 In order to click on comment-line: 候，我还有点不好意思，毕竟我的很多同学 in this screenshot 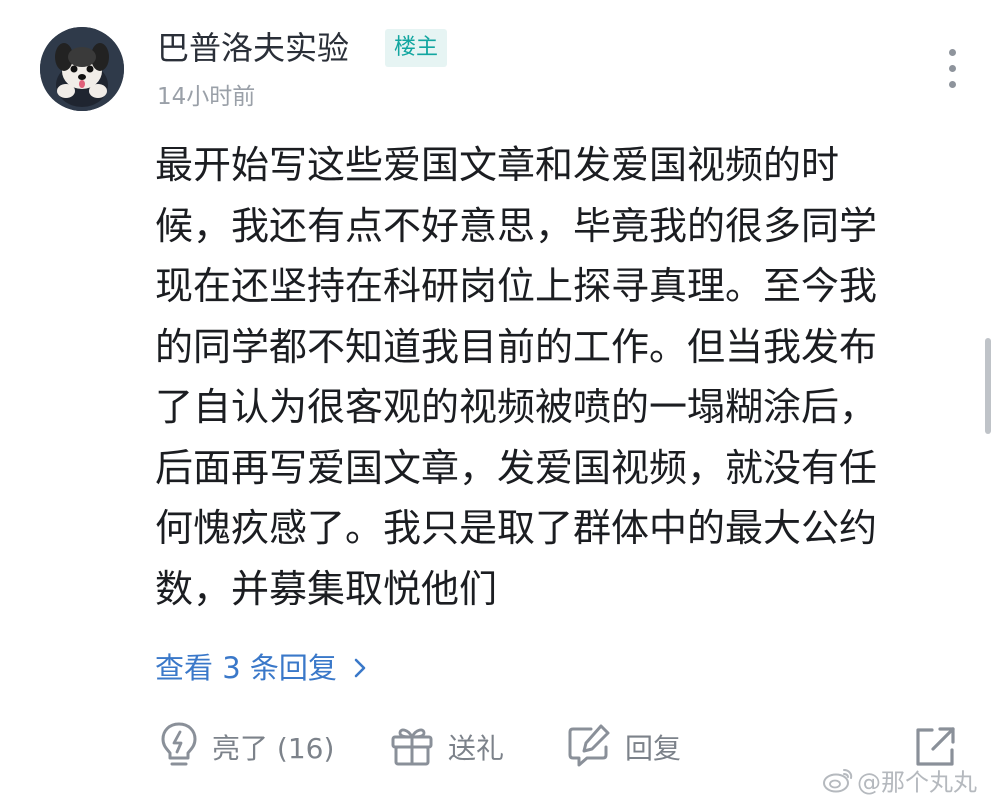, I will do `click(516, 225)`.